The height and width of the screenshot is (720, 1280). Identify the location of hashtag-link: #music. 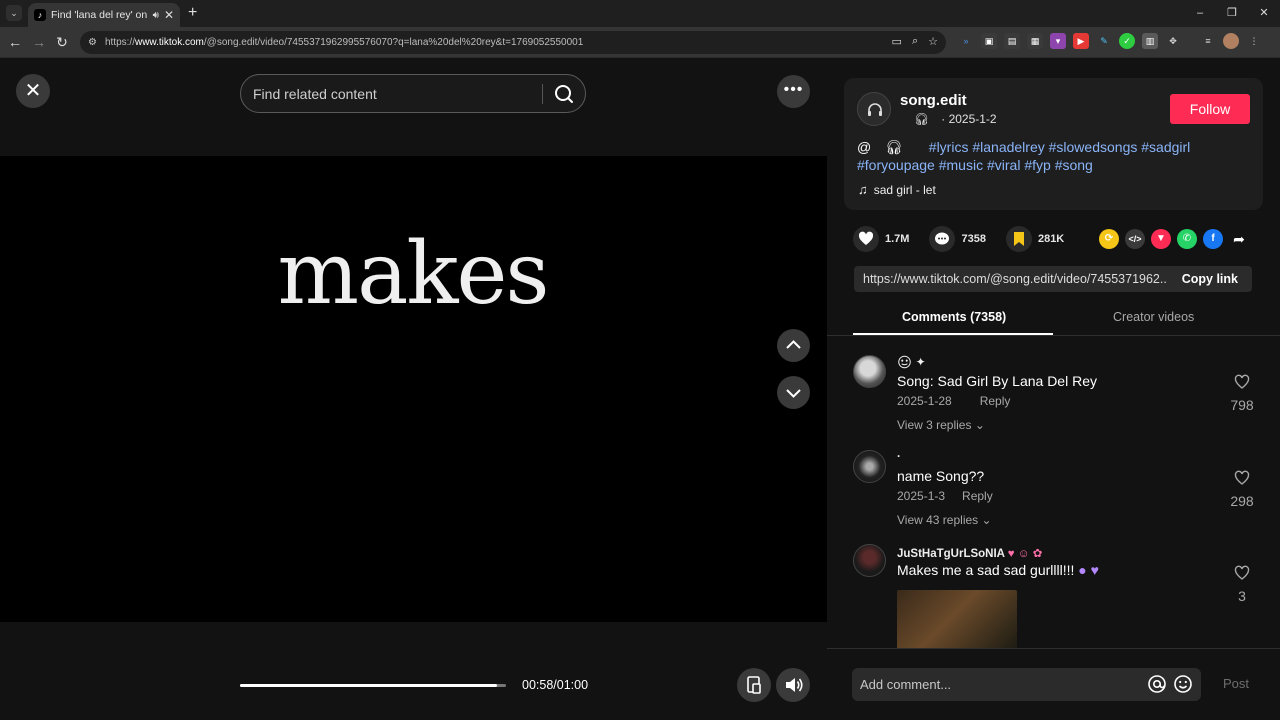
(961, 165).